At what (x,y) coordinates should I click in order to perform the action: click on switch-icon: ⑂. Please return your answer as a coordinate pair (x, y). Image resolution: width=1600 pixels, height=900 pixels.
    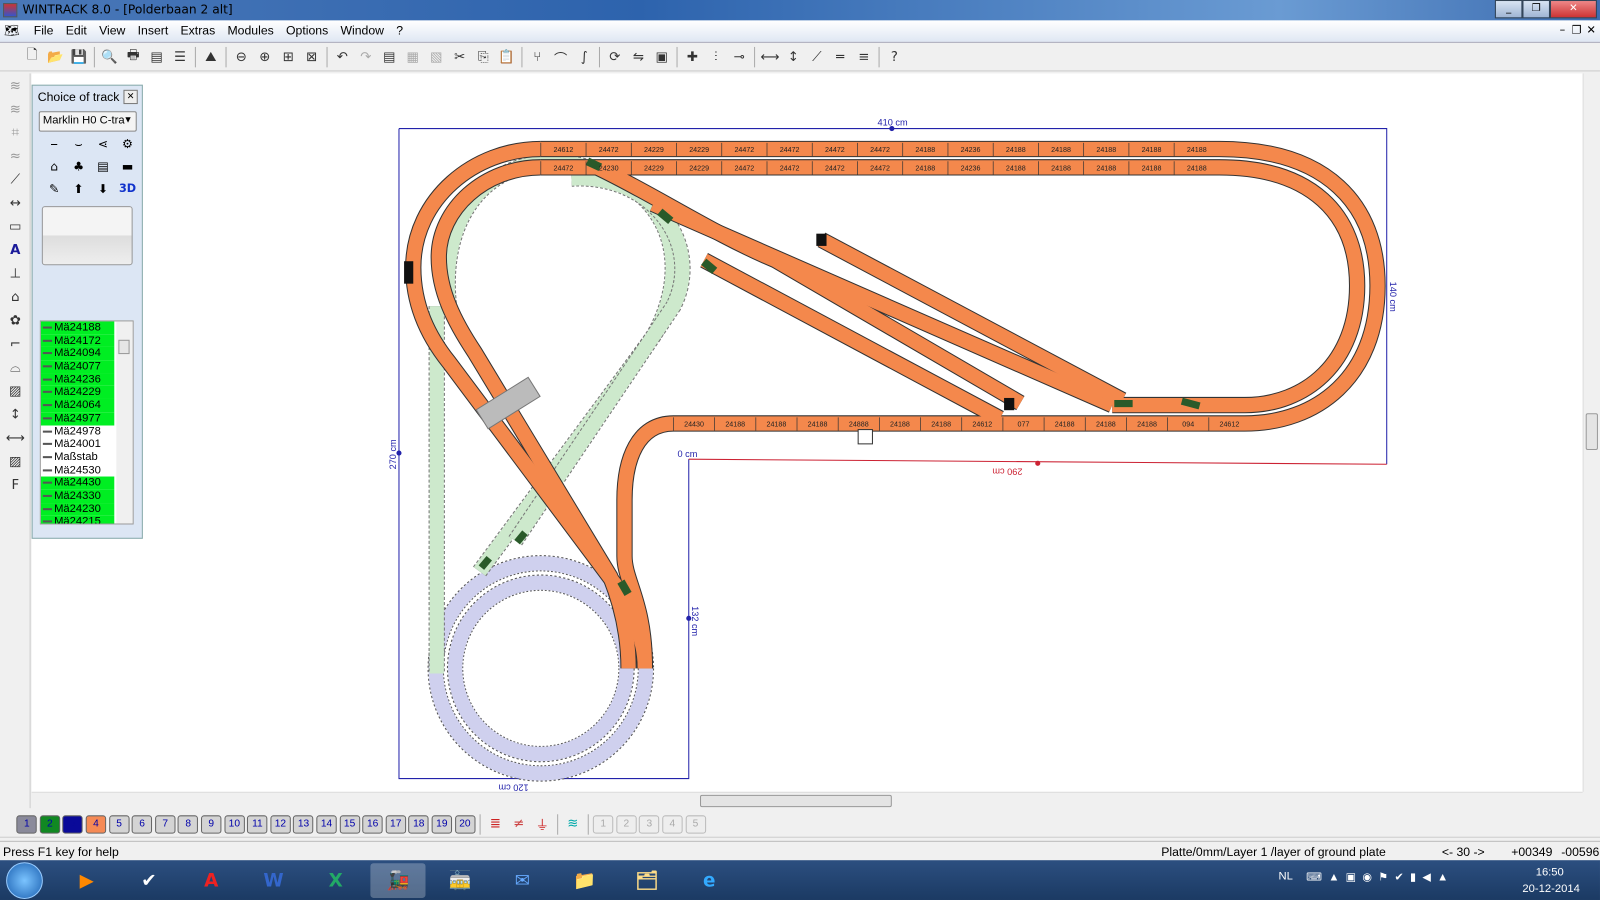
    Looking at the image, I should click on (537, 57).